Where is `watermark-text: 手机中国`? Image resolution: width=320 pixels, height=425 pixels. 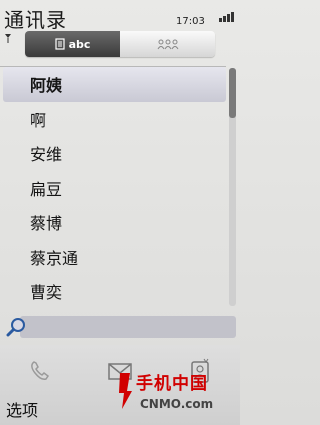
watermark-text: 手机中国 is located at coordinates (172, 384).